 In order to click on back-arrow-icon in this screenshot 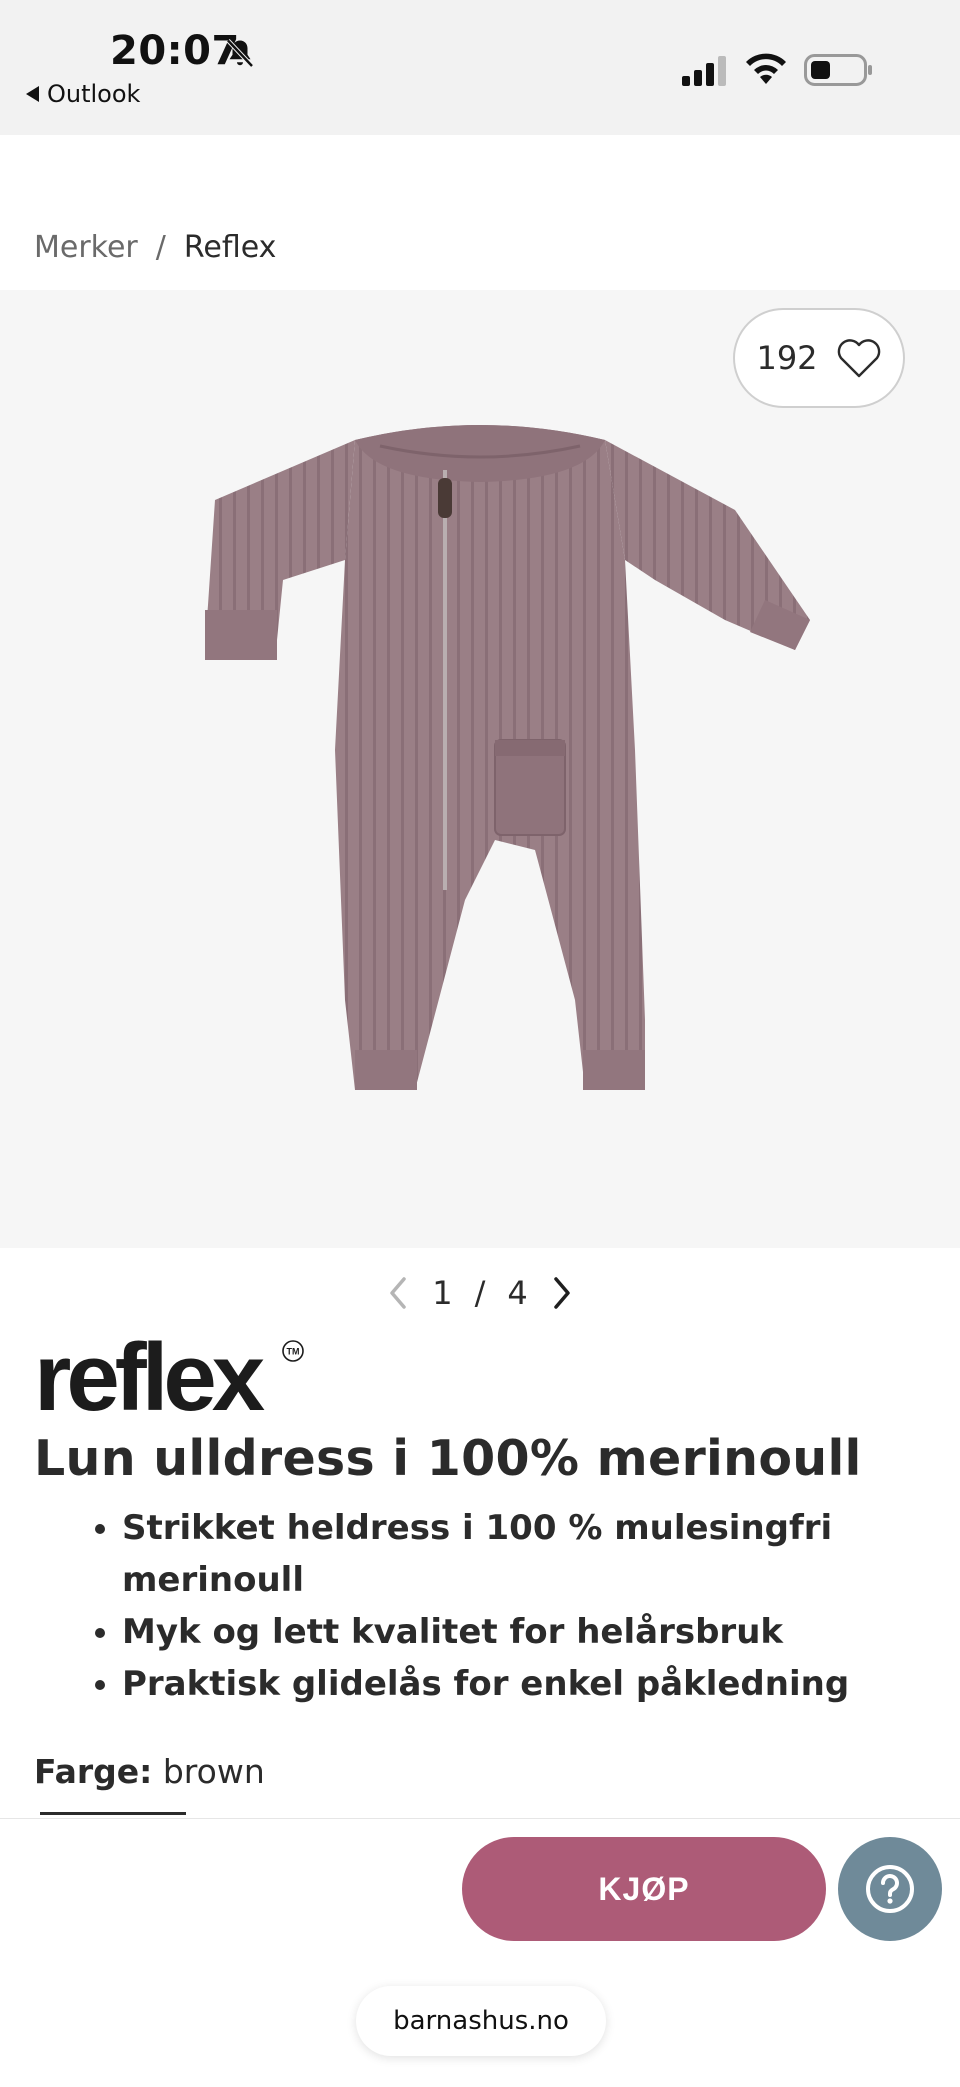, I will do `click(32, 94)`.